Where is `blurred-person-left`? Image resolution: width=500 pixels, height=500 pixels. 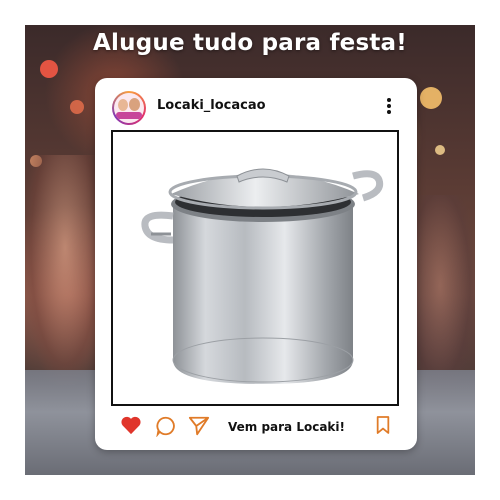 blurred-person-left is located at coordinates (65, 270).